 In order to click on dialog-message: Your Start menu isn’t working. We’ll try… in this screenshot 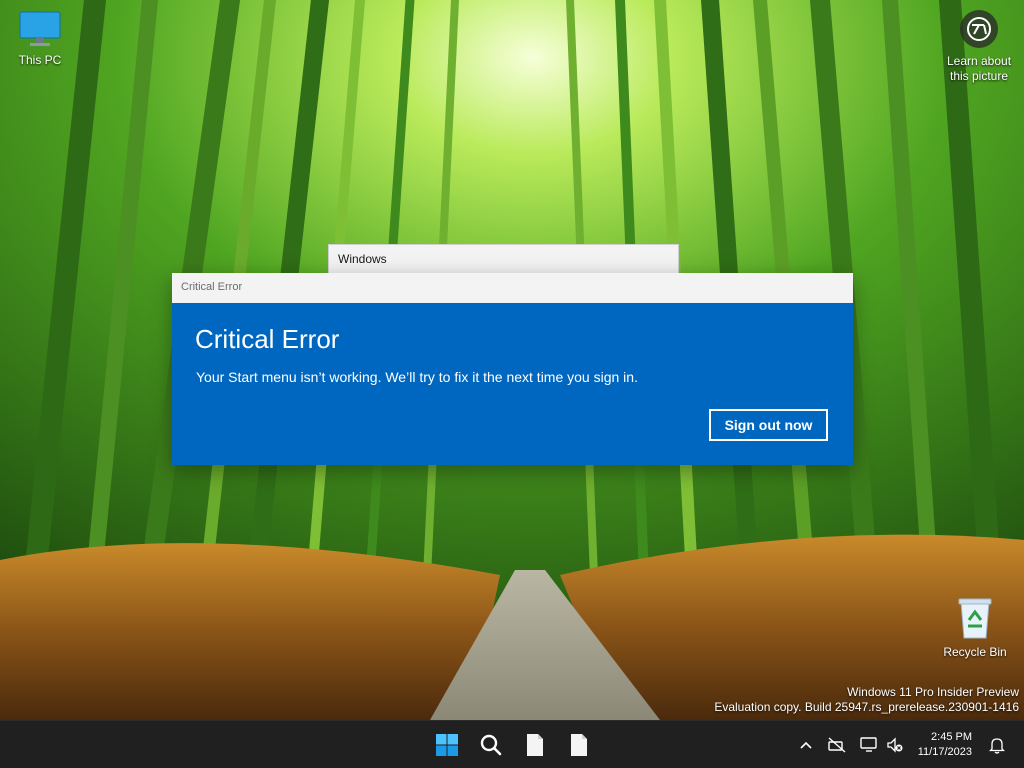, I will do `click(417, 377)`.